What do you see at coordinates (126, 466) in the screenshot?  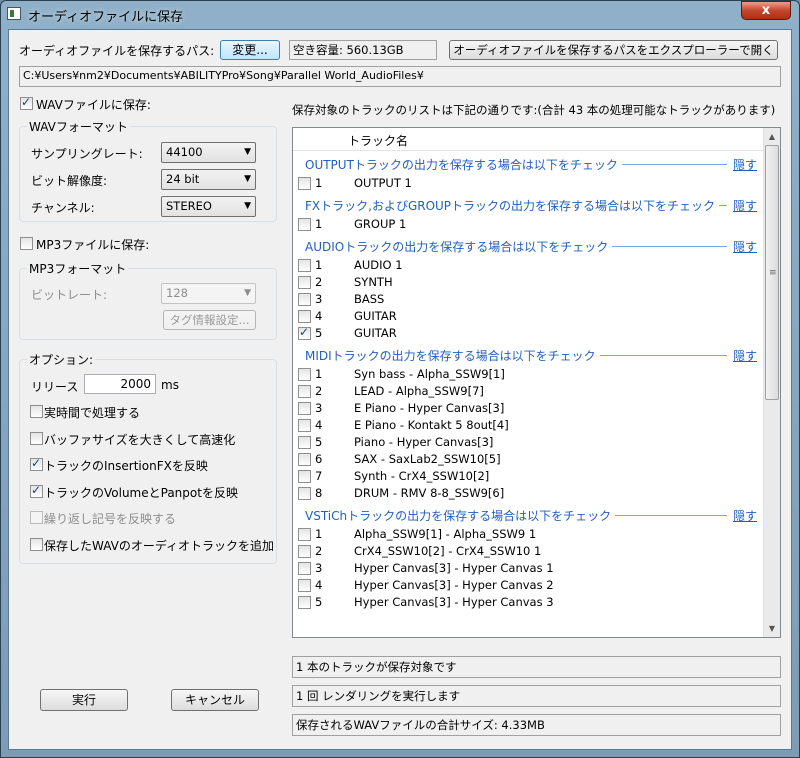 I see `option-label: トラックのInsertionFXを反映` at bounding box center [126, 466].